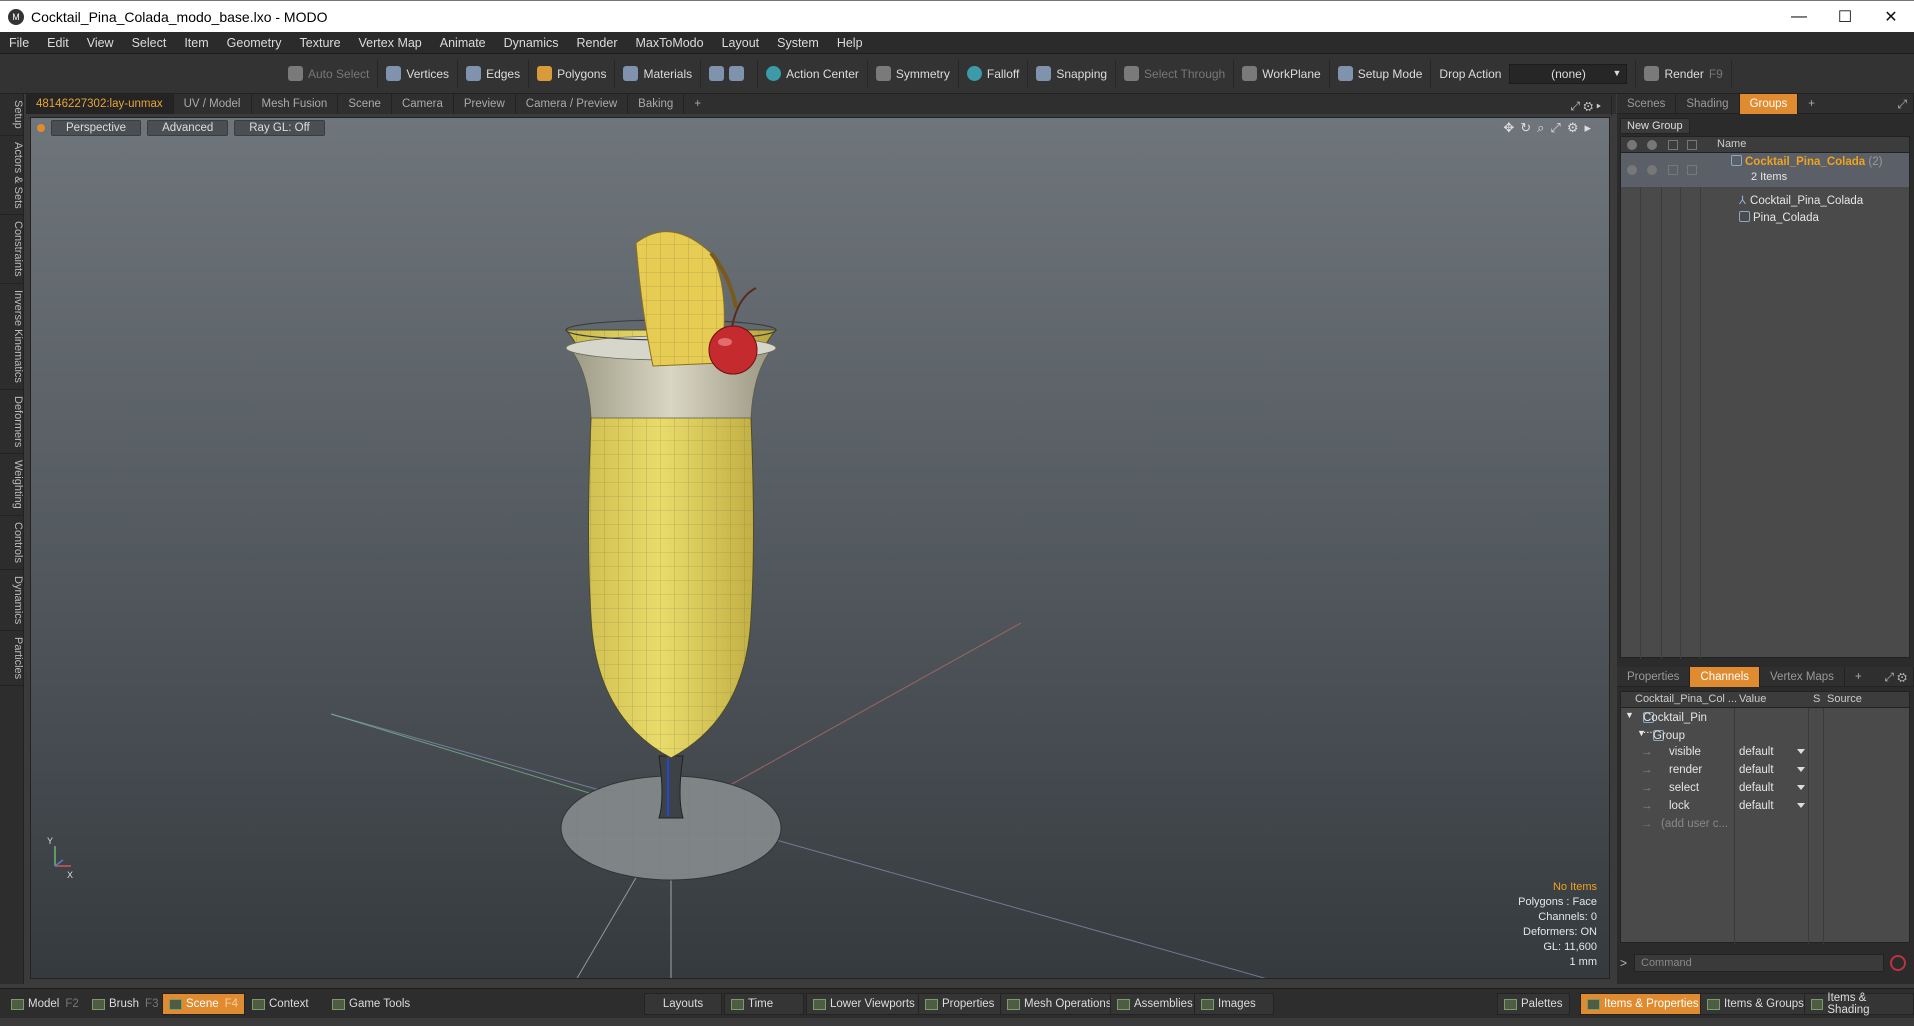 The width and height of the screenshot is (1914, 1026). Describe the element at coordinates (1769, 103) in the screenshot. I see `tab-groups: Groups` at that location.